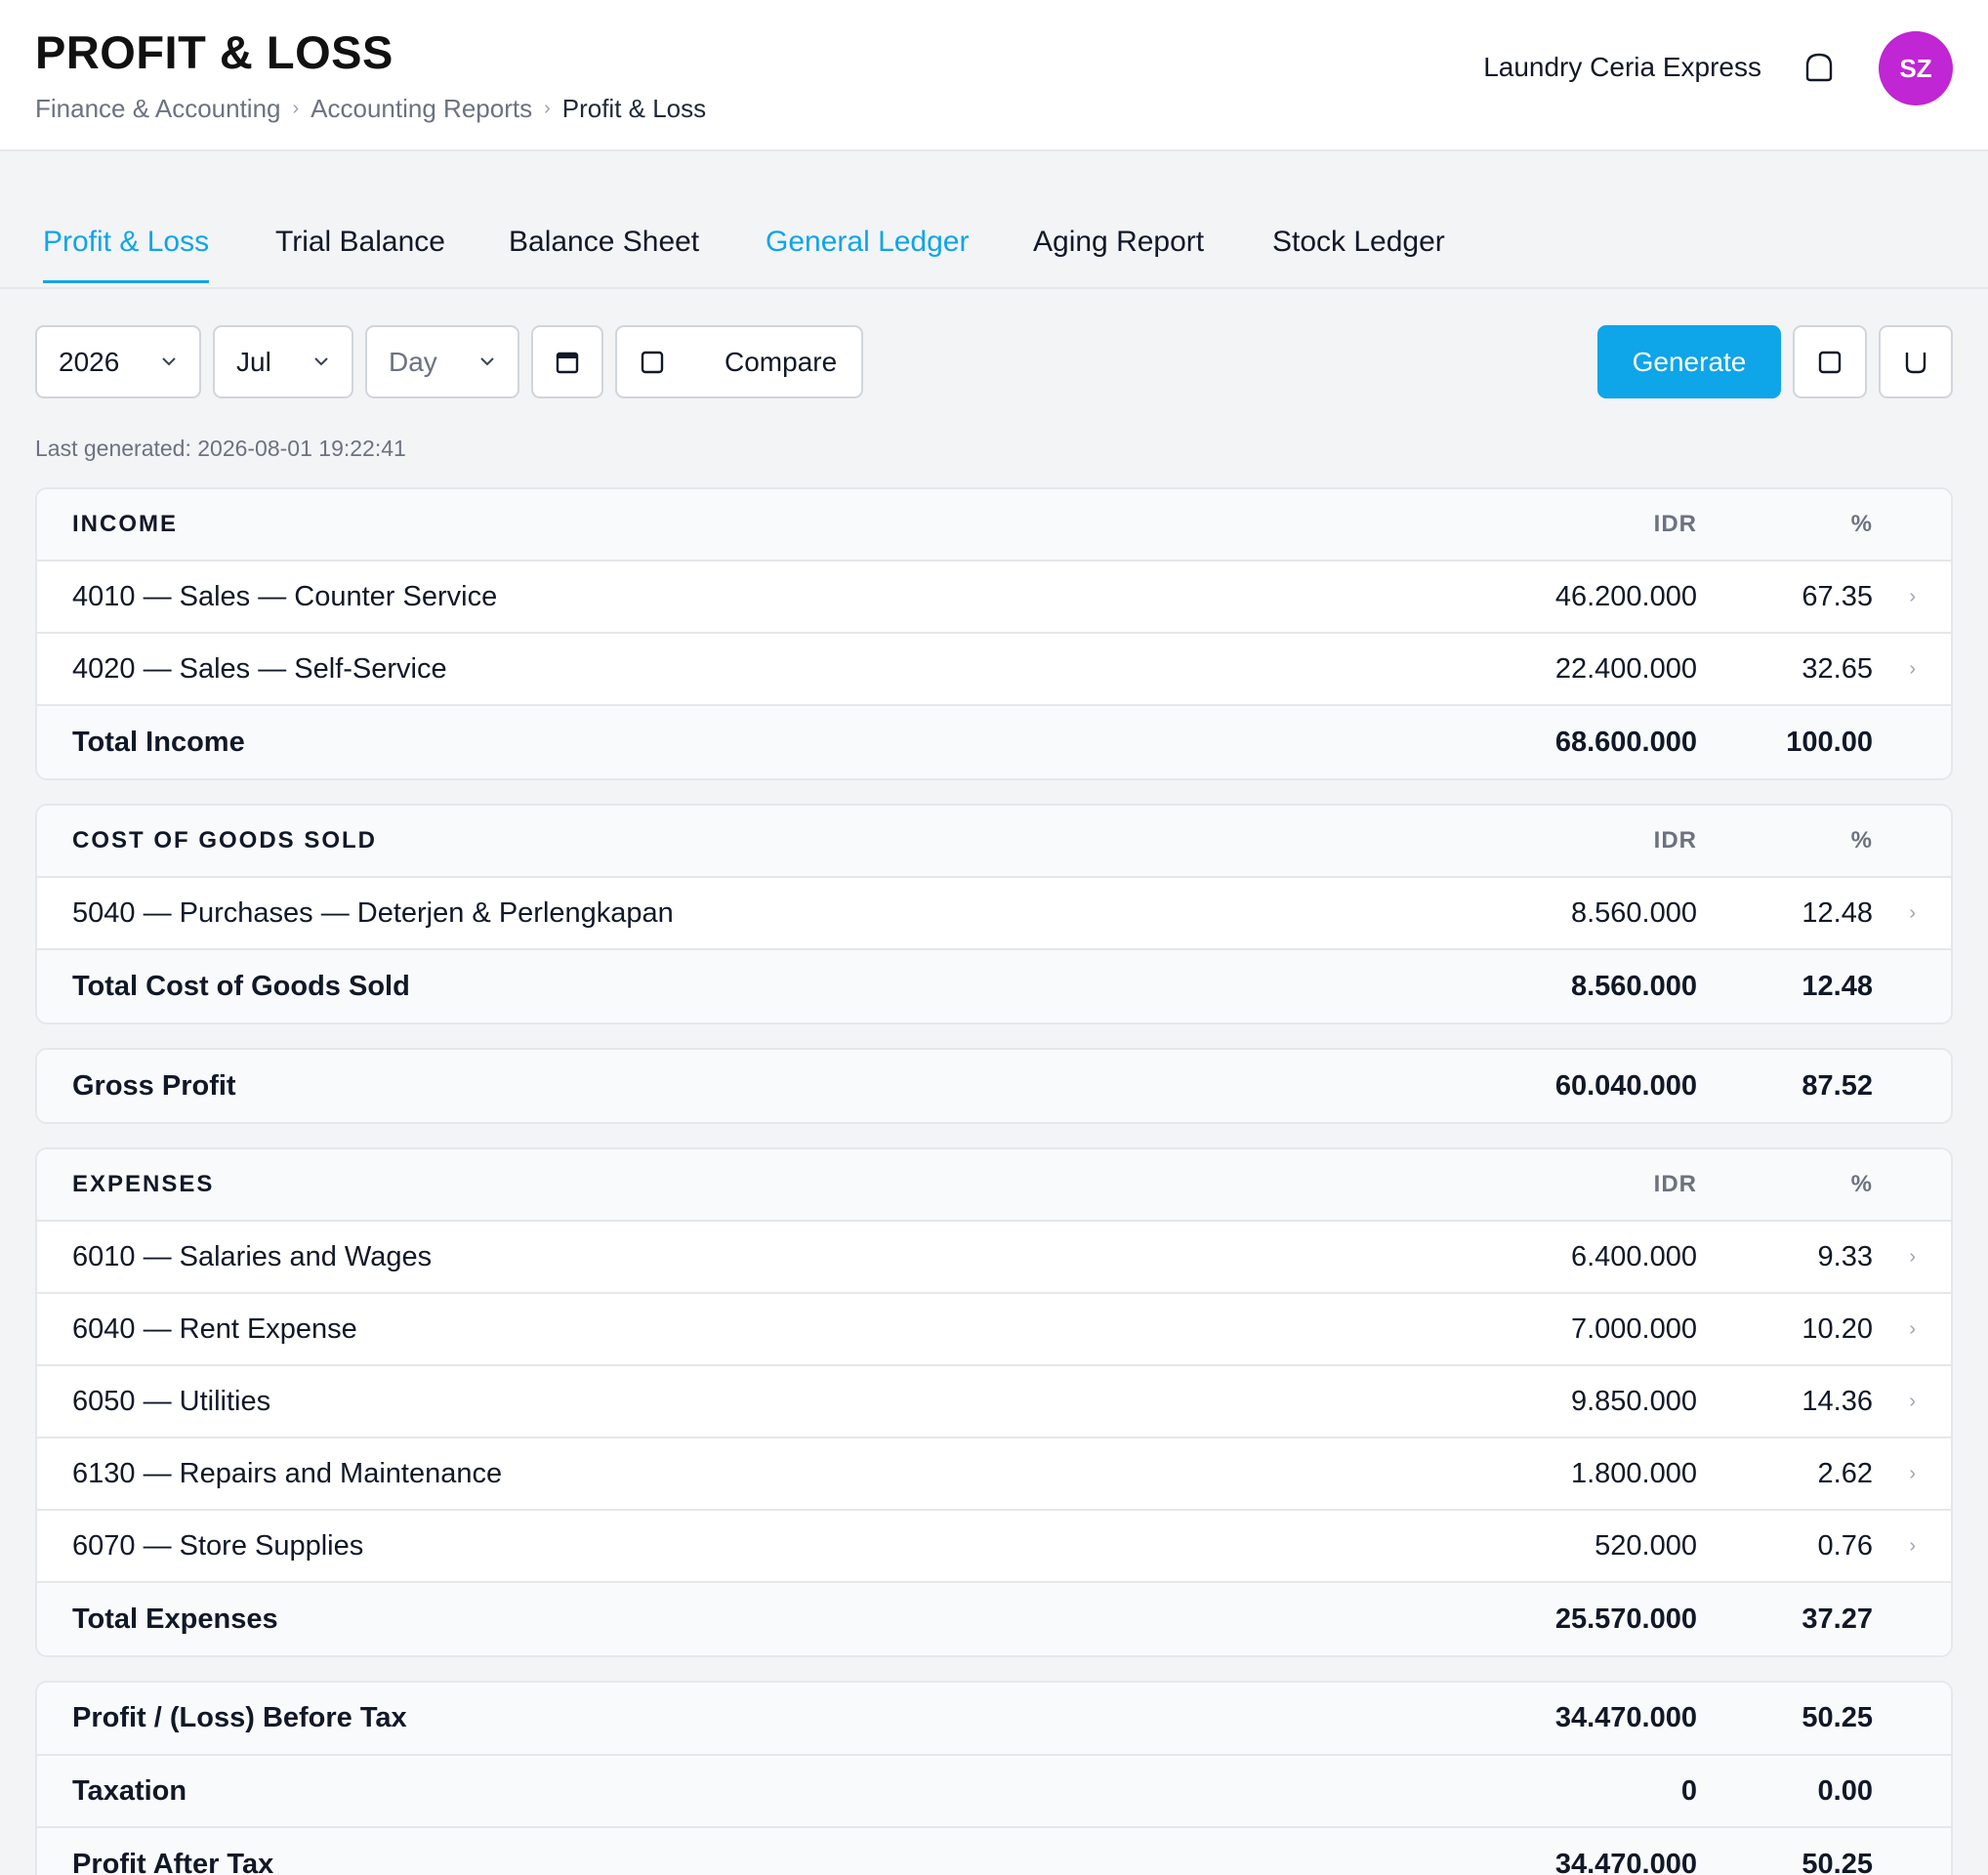  I want to click on account-amount: 520.000, so click(1646, 1545).